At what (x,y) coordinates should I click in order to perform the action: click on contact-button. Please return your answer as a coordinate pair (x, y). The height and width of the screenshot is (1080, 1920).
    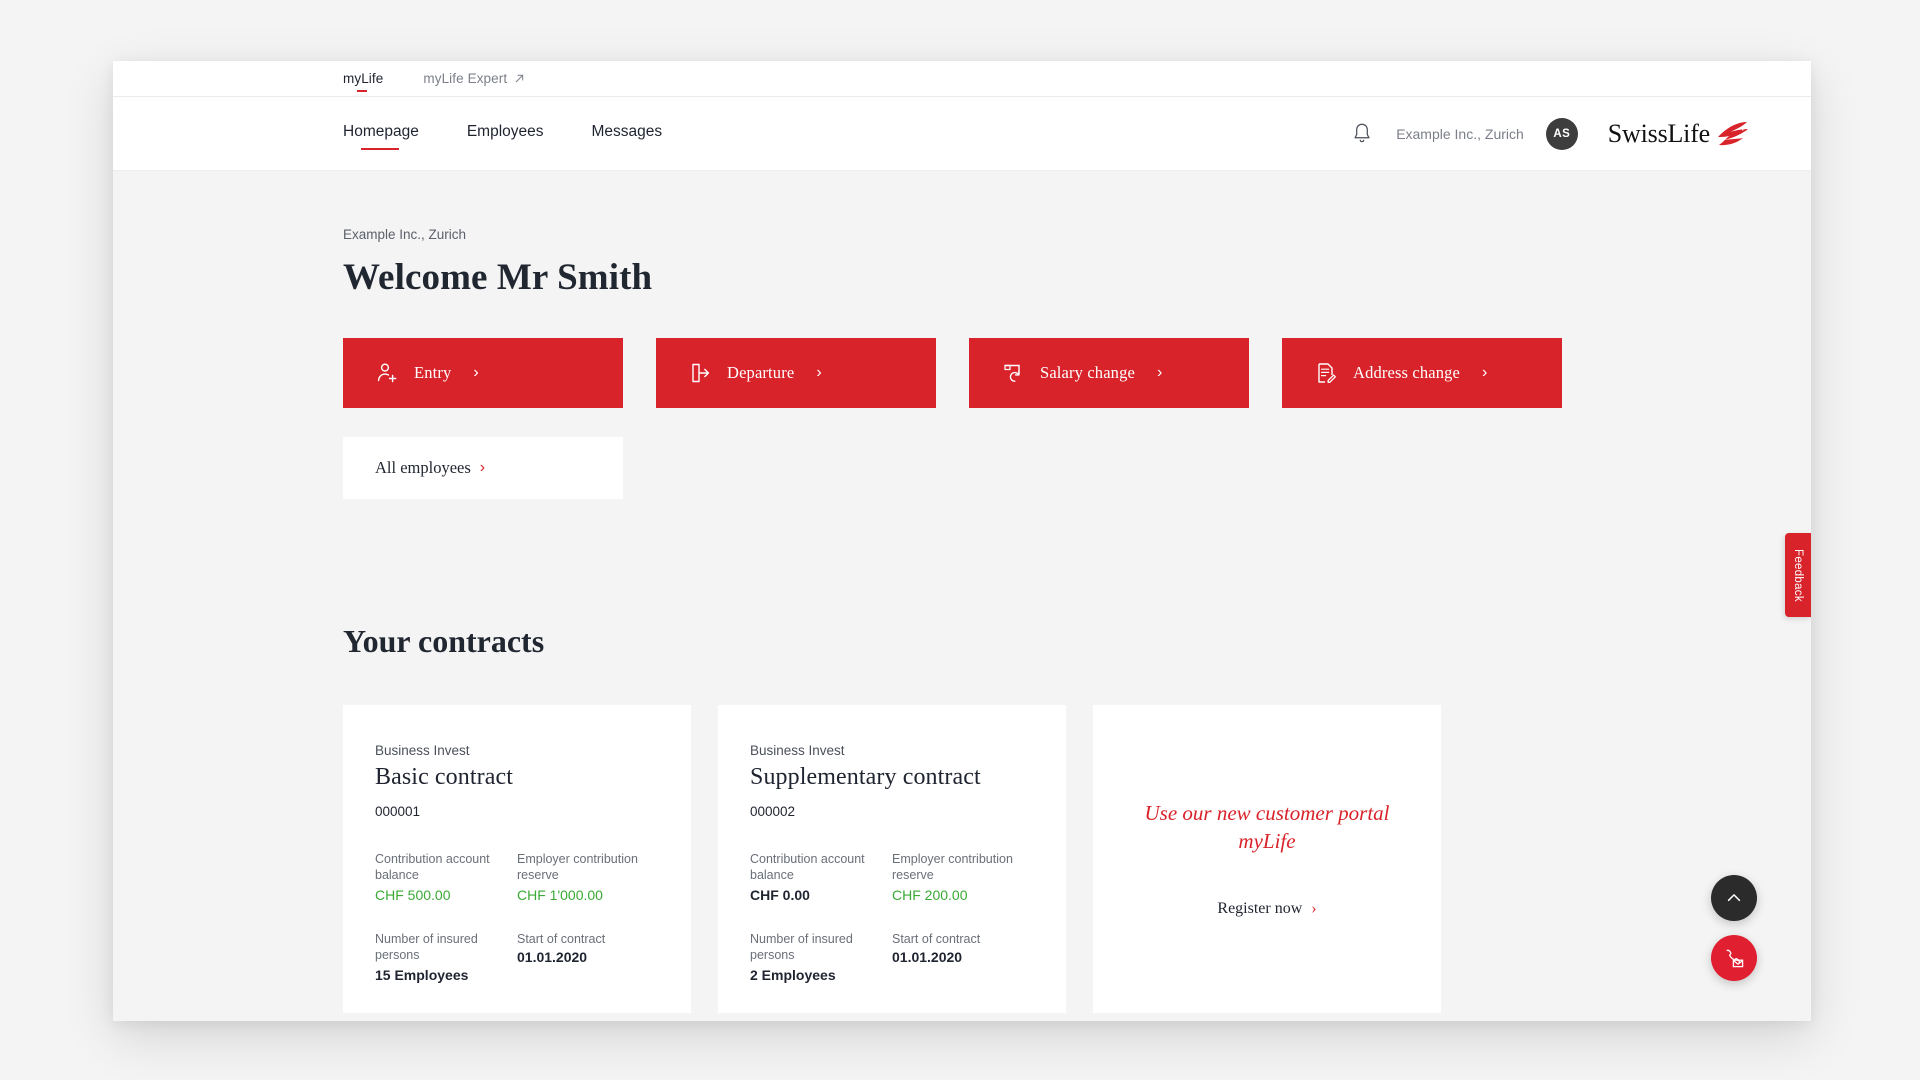
    Looking at the image, I should click on (1734, 958).